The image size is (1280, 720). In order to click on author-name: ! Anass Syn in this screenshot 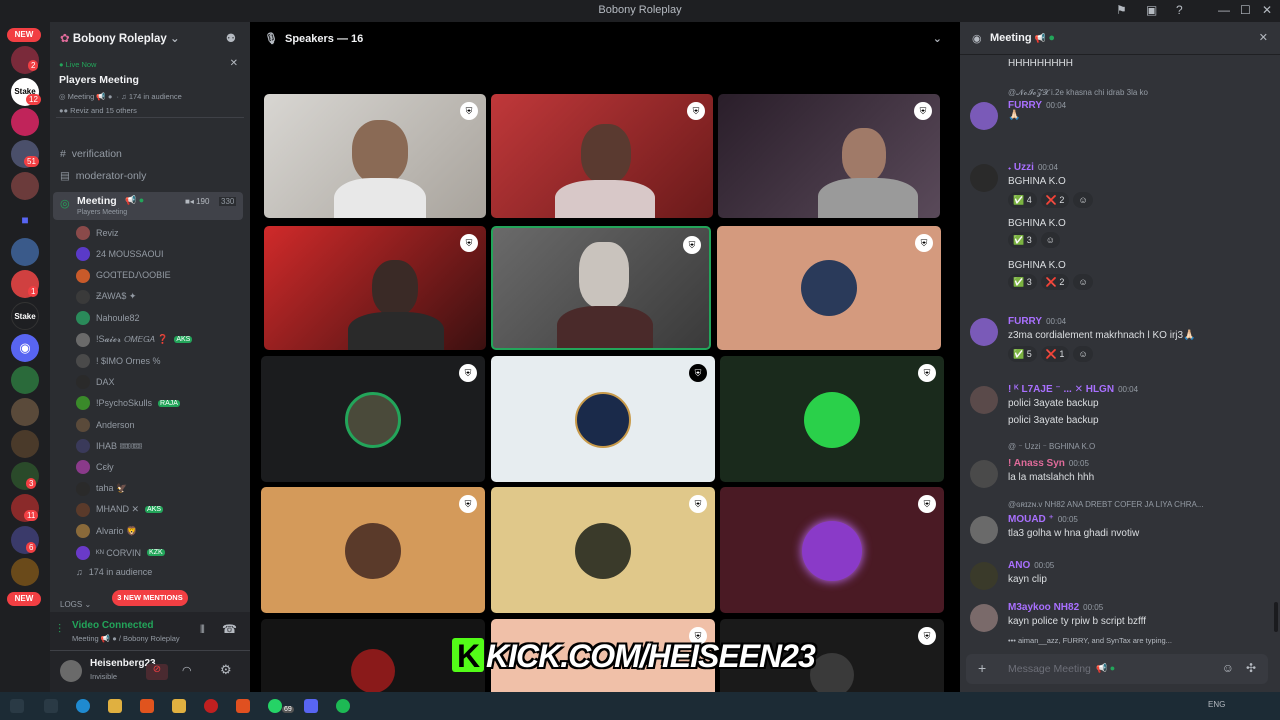, I will do `click(1036, 463)`.